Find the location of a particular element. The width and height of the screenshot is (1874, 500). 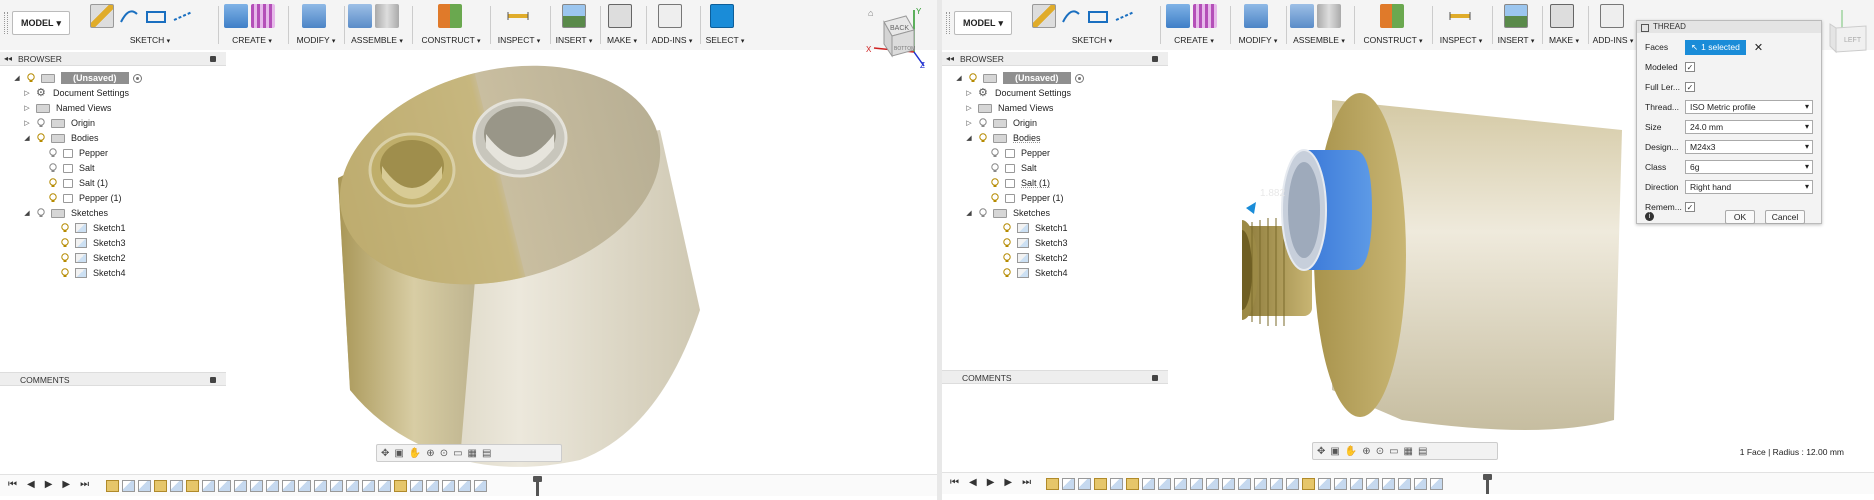

play-icon: ▶ is located at coordinates (991, 482).